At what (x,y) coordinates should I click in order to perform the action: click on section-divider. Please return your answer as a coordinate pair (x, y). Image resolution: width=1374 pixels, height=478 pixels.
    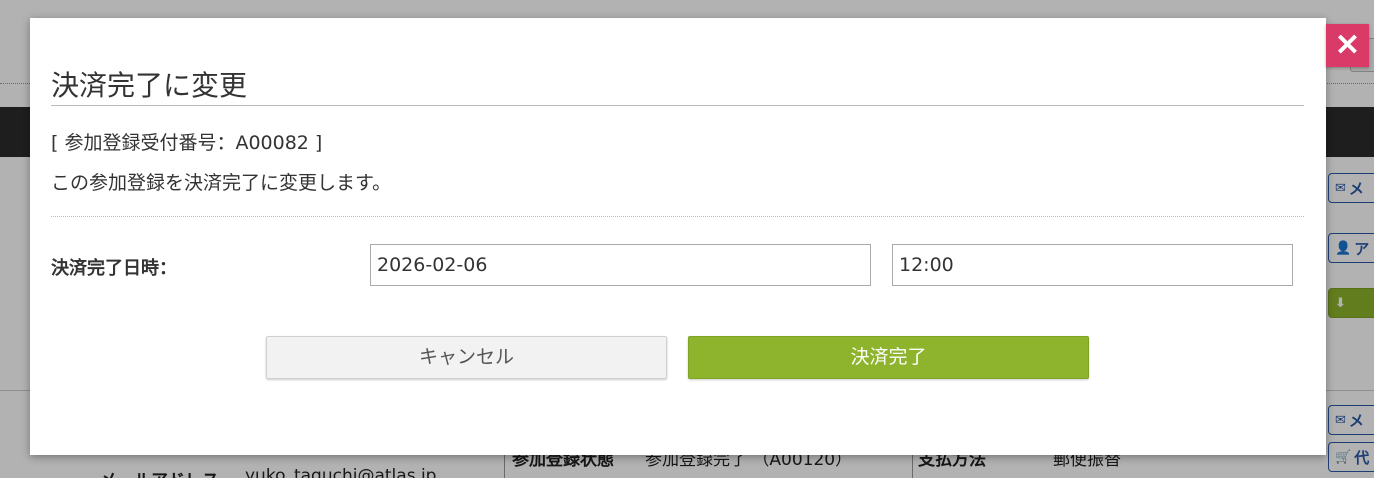
    Looking at the image, I should click on (677, 216).